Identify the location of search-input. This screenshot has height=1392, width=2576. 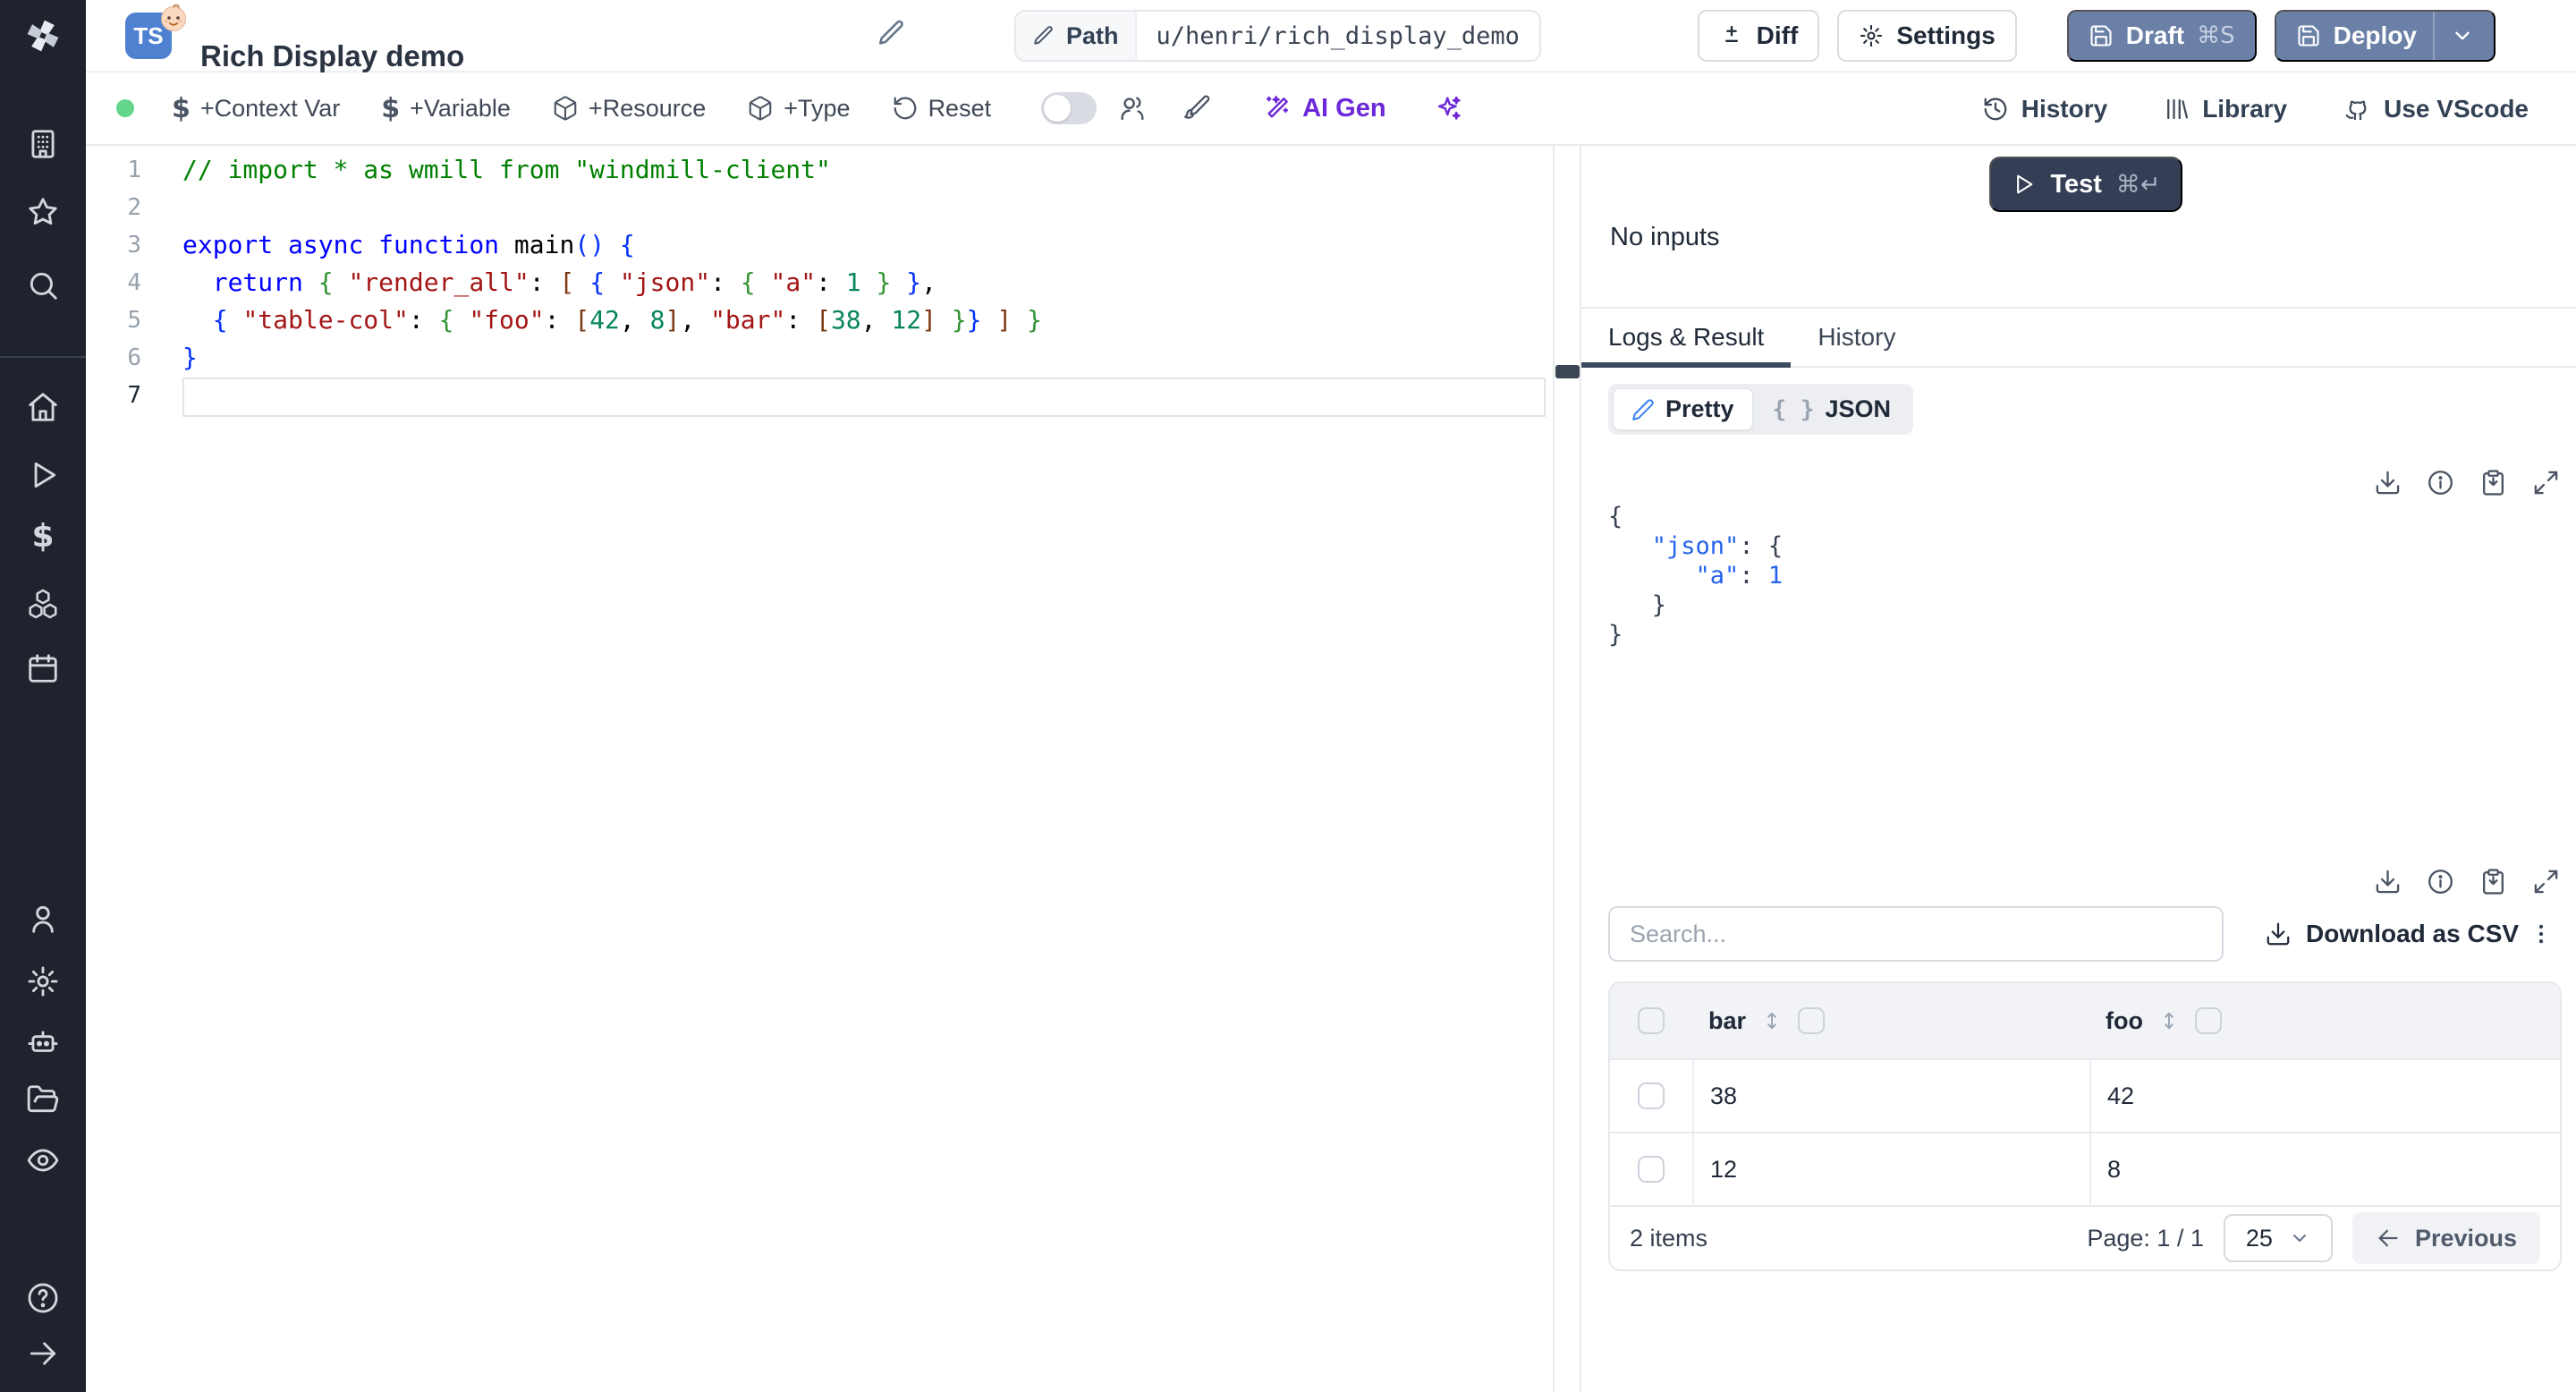
(1916, 934).